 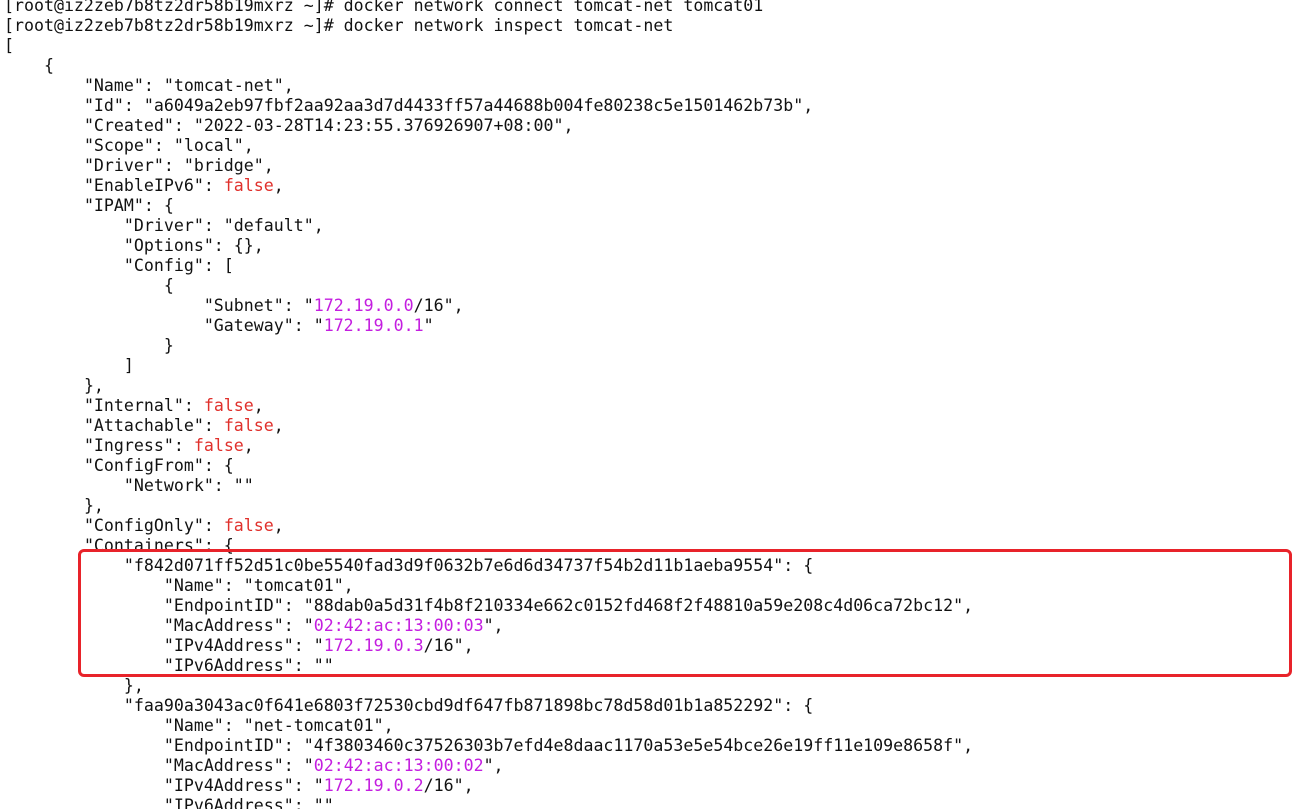 I want to click on text-token: "Gateway": ", so click(x=263, y=325).